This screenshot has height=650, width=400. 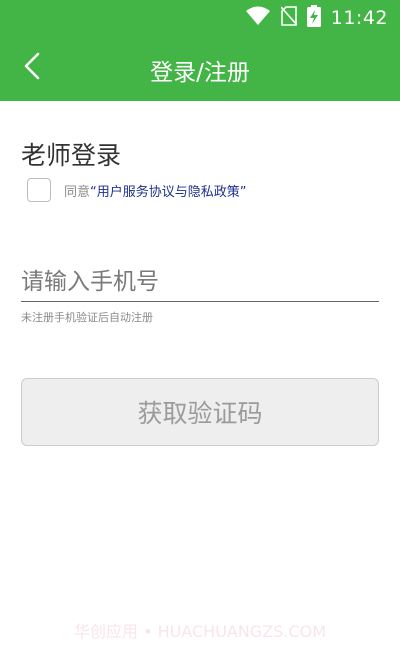 I want to click on wifi-icon, so click(x=258, y=18).